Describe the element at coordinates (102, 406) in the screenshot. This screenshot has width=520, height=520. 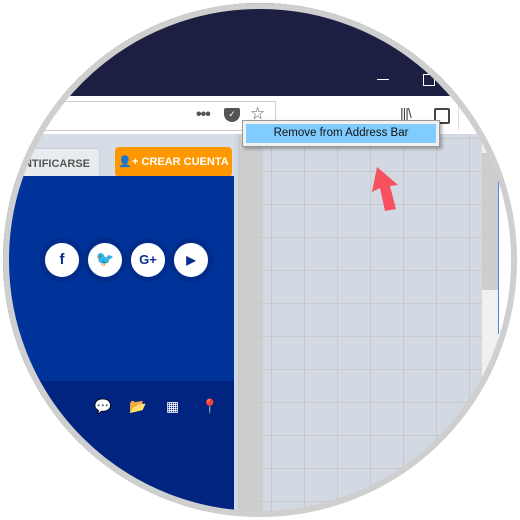
I see `comment-icon: 💬` at that location.